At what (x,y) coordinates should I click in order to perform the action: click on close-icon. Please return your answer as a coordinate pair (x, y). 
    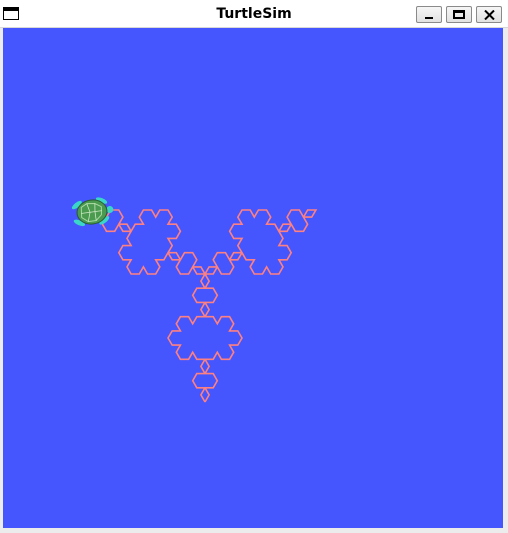
    Looking at the image, I should click on (489, 15).